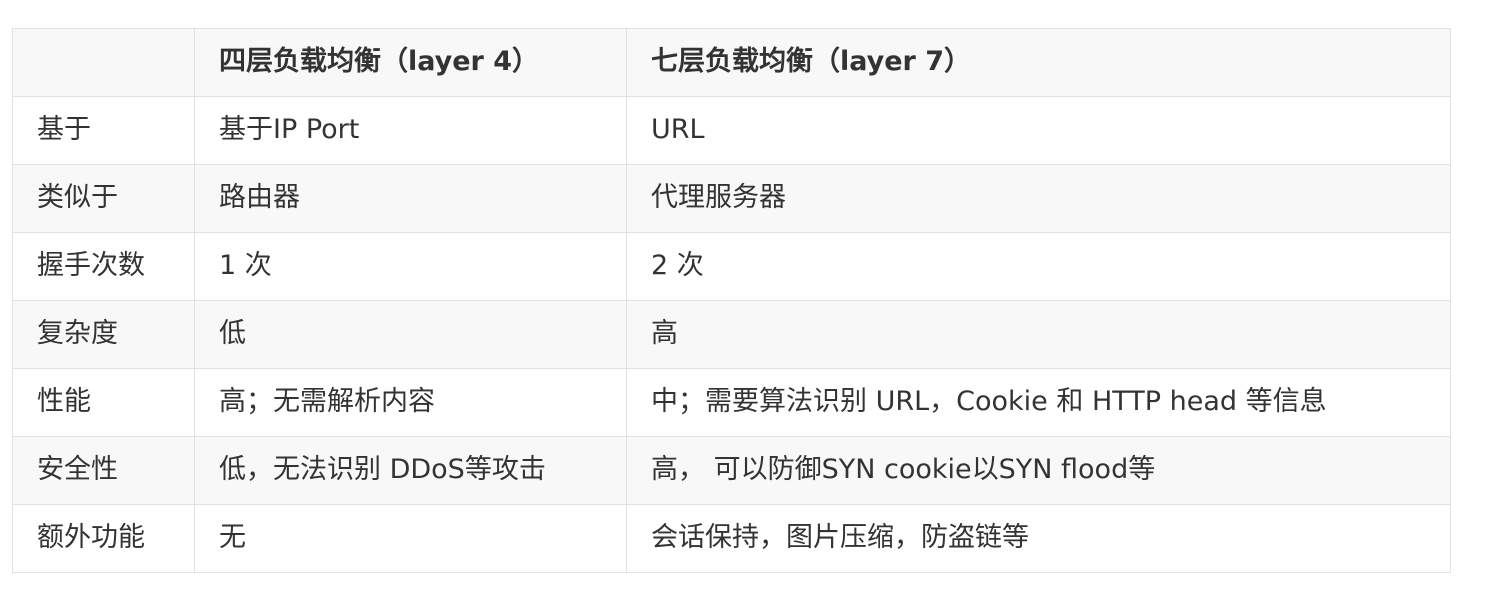 The image size is (1487, 590). I want to click on row-label: 握手次数, so click(103, 266).